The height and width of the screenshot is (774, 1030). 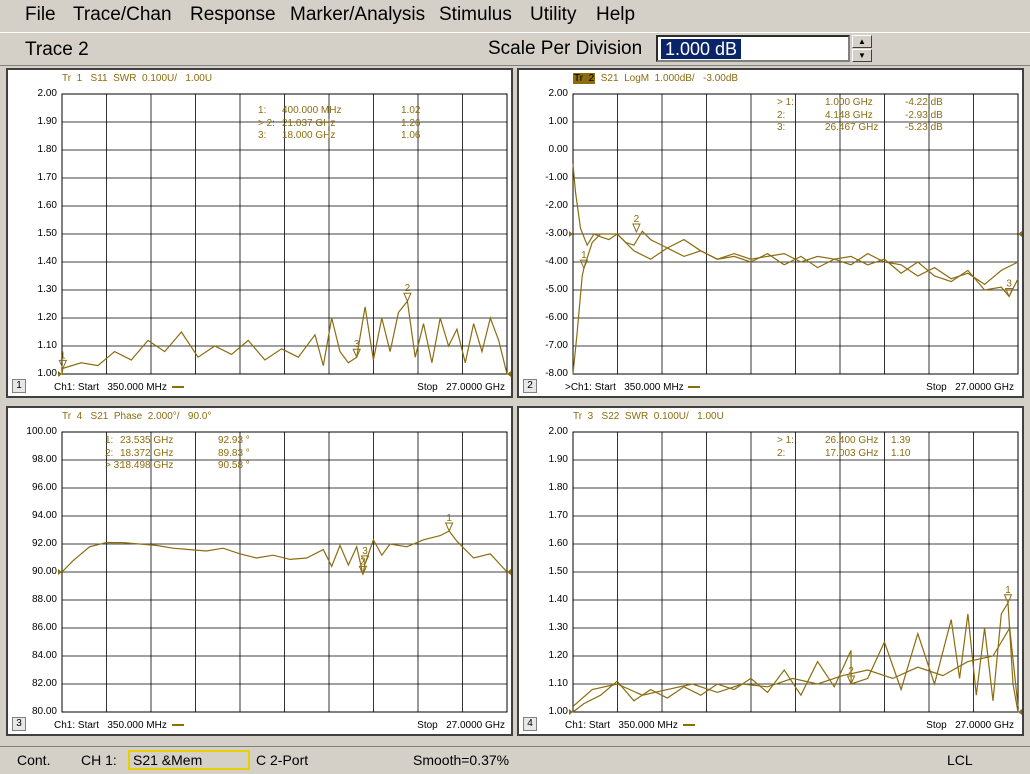 I want to click on menu-help: Help, so click(x=615, y=15).